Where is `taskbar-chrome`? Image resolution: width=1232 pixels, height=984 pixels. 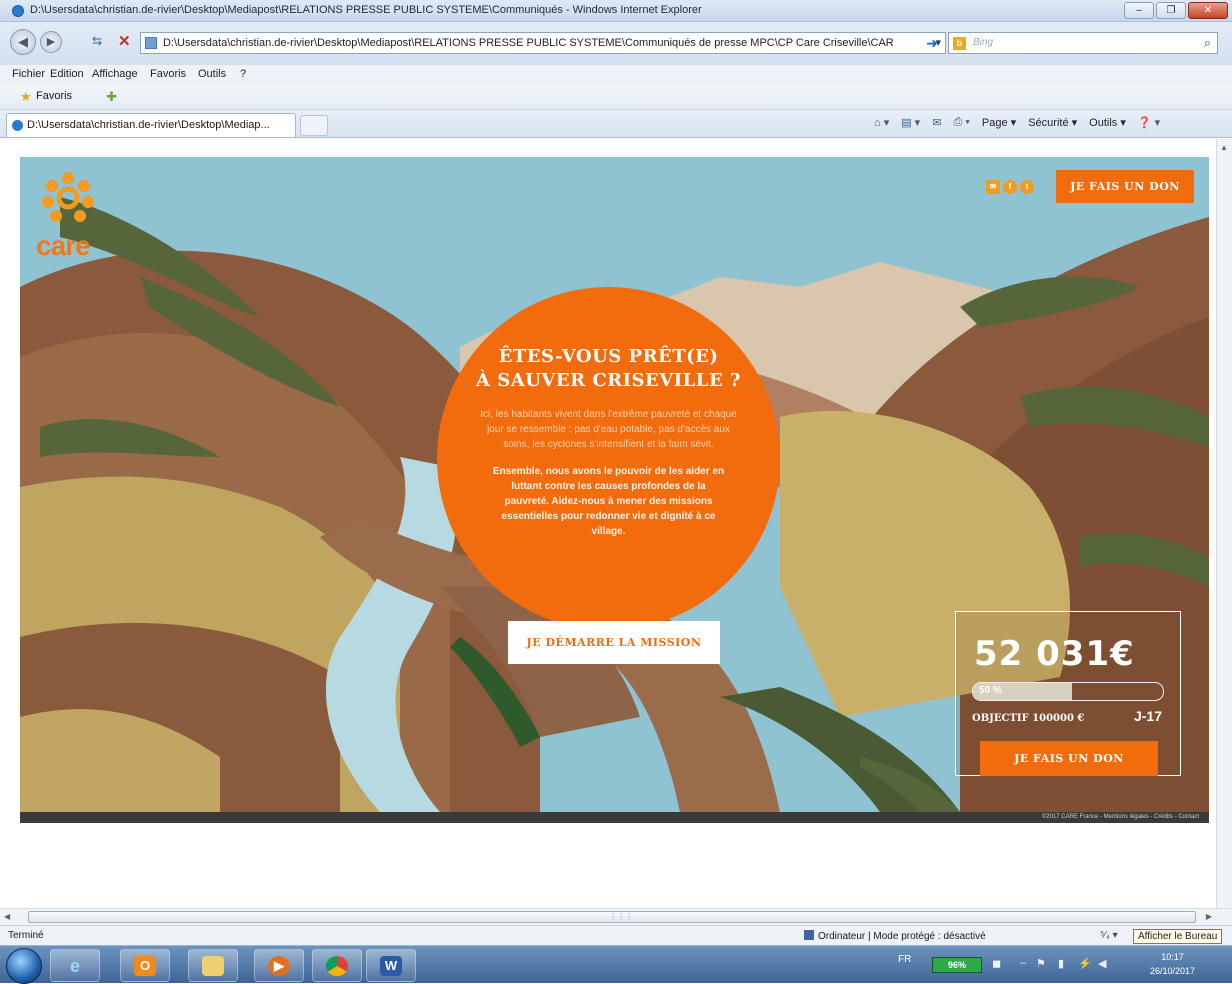 taskbar-chrome is located at coordinates (337, 965).